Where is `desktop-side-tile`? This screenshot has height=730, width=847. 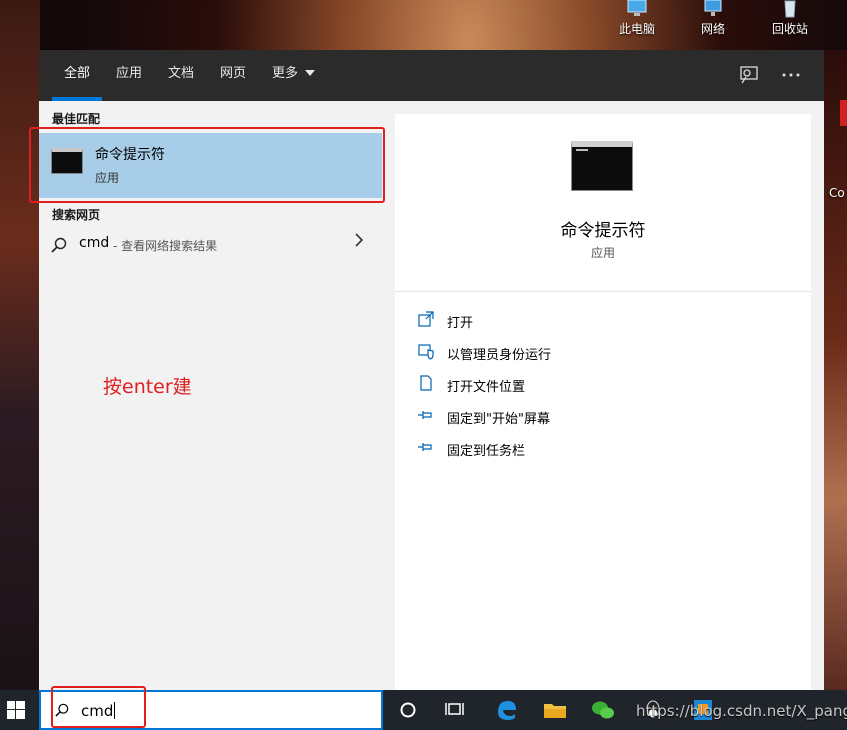
desktop-side-tile is located at coordinates (843, 113).